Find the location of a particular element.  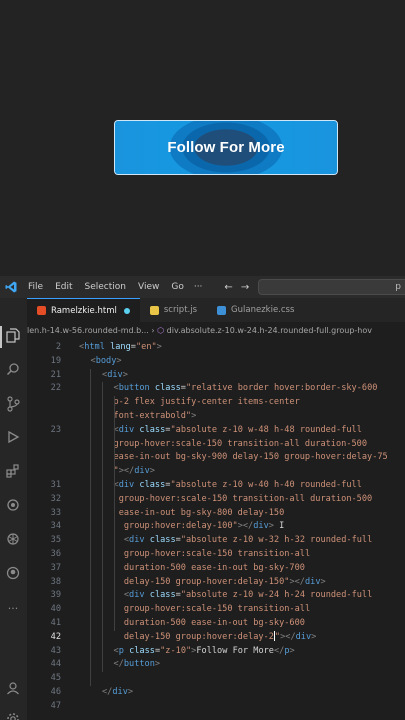

code-text: p-2 flex justify-center items-center is located at coordinates (206, 402).